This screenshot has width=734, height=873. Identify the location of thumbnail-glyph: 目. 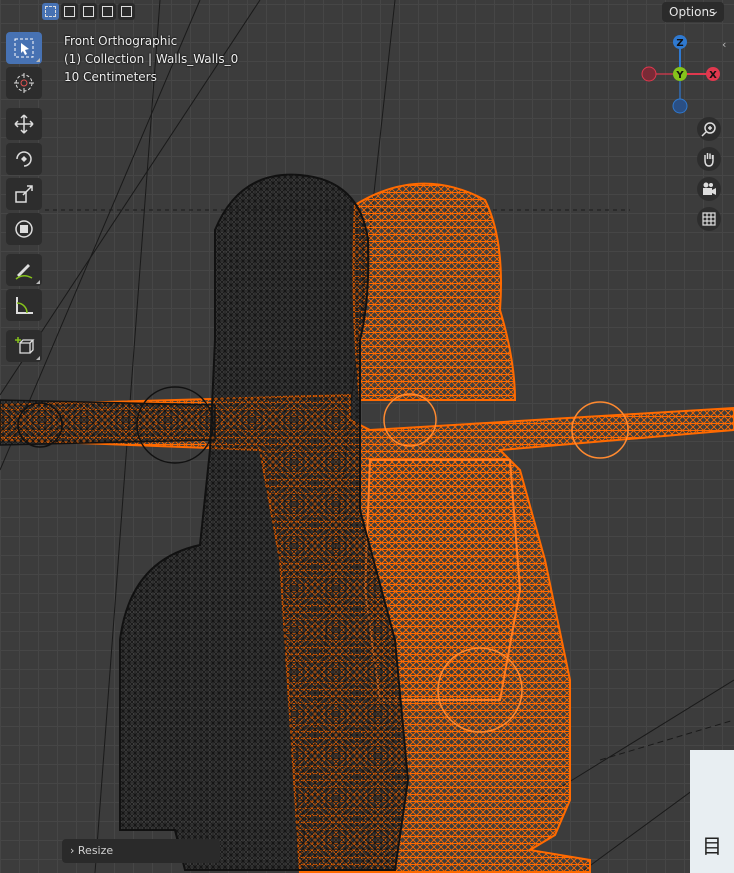
(712, 846).